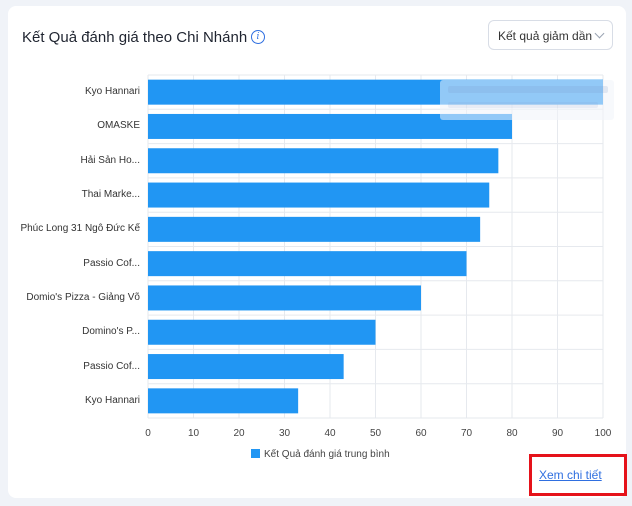  I want to click on x-tick-label: 20, so click(239, 433).